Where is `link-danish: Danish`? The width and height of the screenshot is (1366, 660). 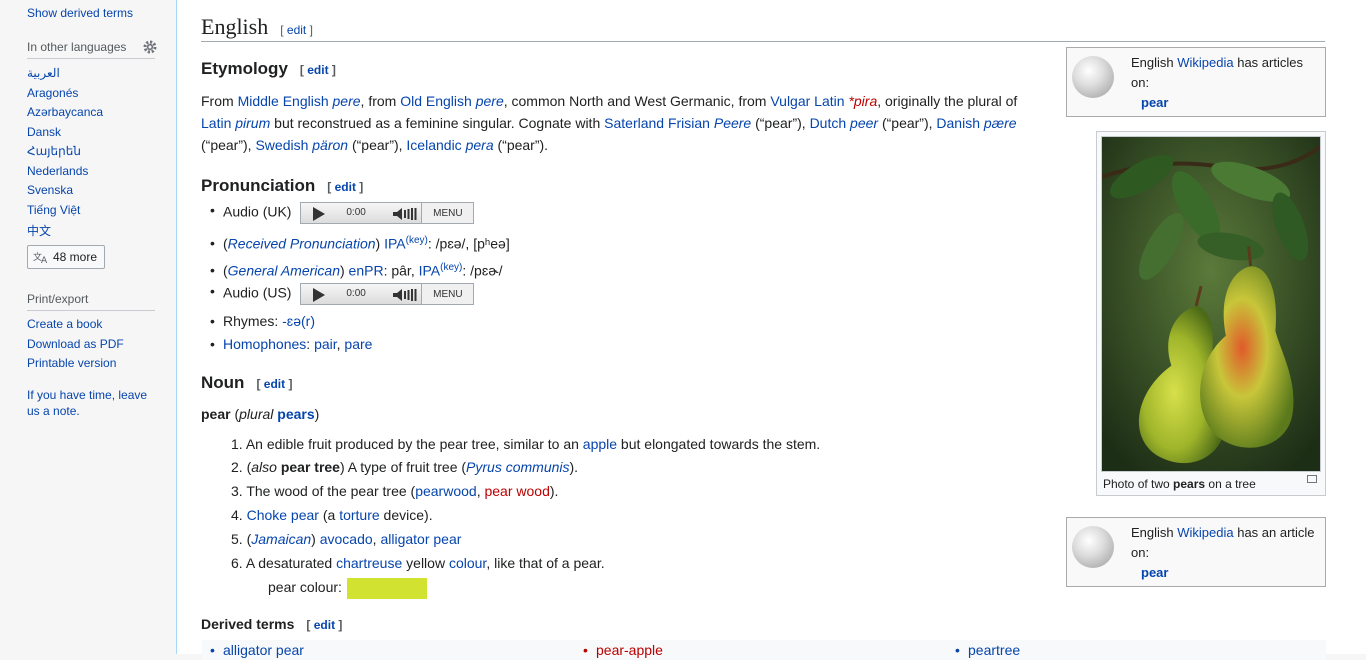
link-danish: Danish is located at coordinates (958, 123).